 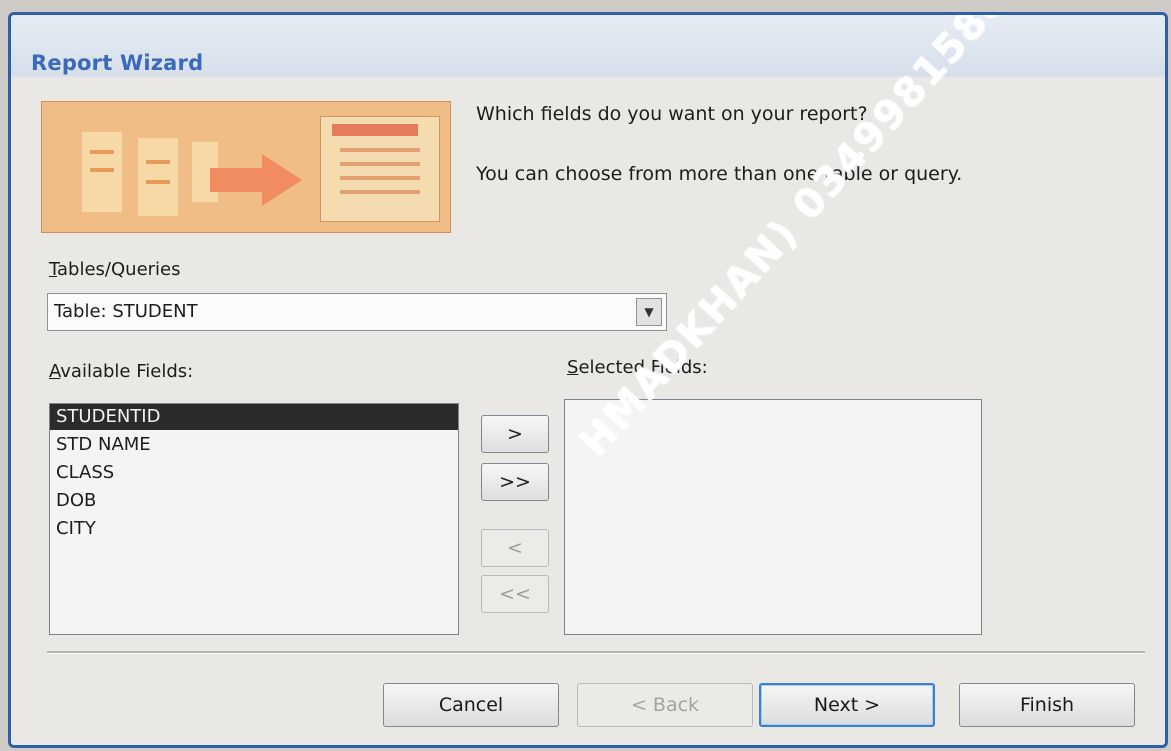 What do you see at coordinates (103, 445) in the screenshot?
I see `available-field-item: STD NAME` at bounding box center [103, 445].